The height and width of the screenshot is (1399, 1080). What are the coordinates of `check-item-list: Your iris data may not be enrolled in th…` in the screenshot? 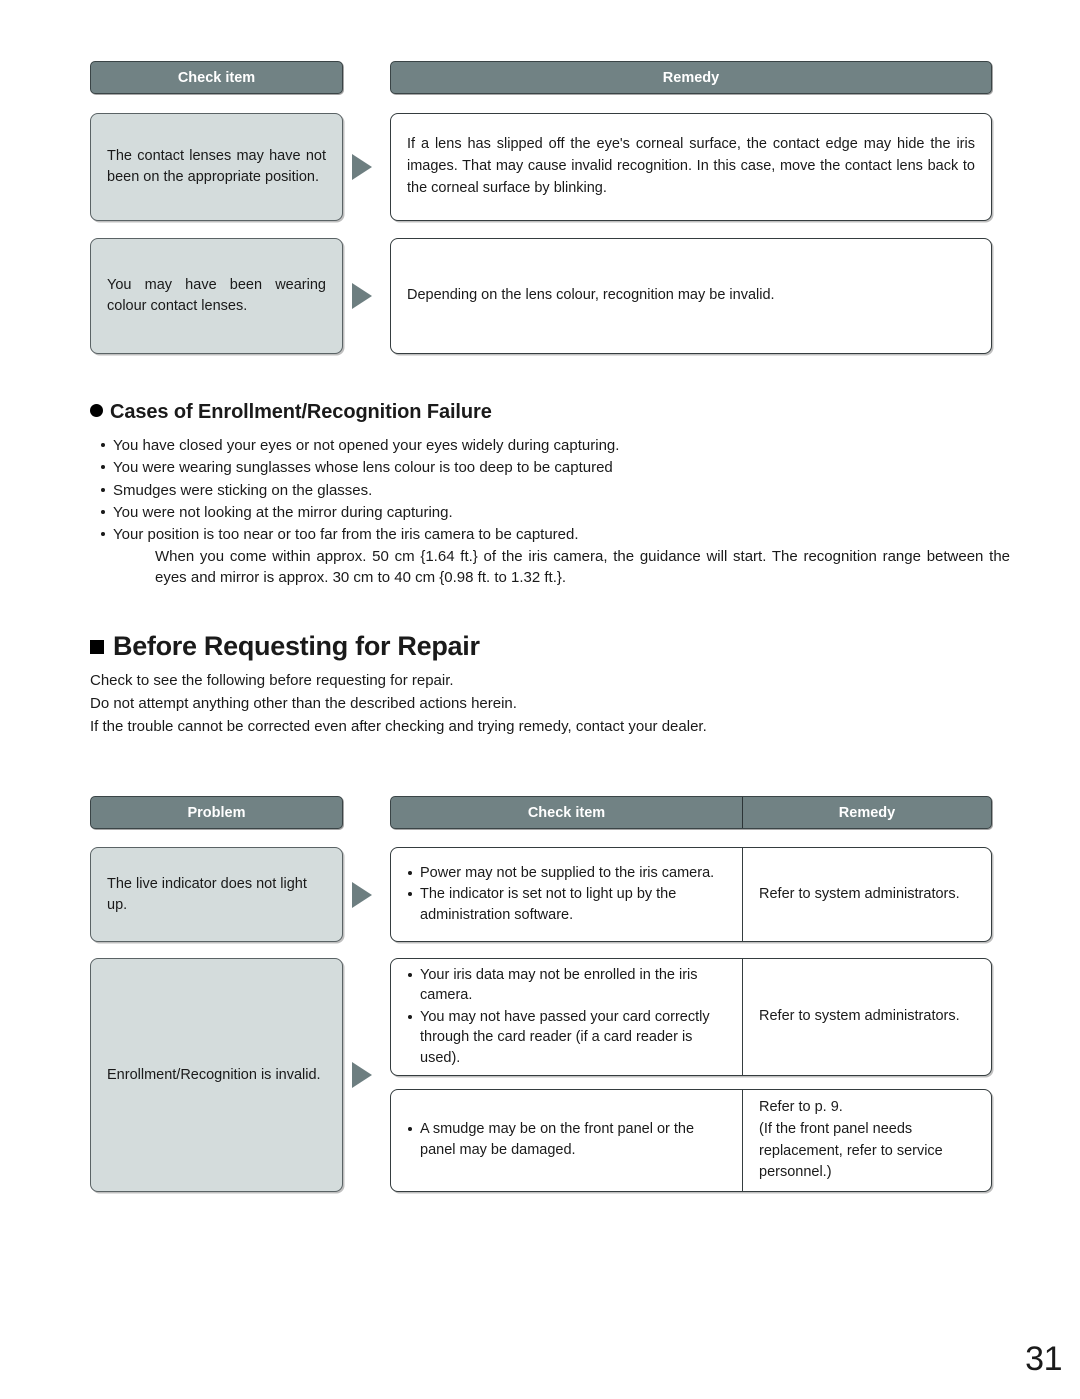 It's located at (567, 1017).